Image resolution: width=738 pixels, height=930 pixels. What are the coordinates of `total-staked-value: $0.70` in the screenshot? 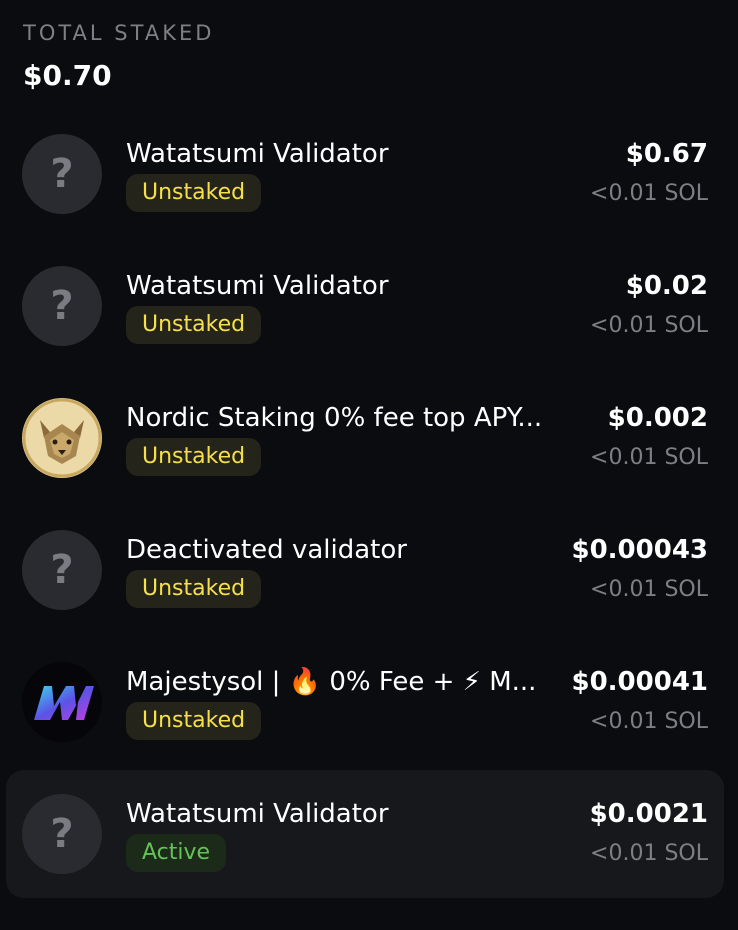 It's located at (67, 75).